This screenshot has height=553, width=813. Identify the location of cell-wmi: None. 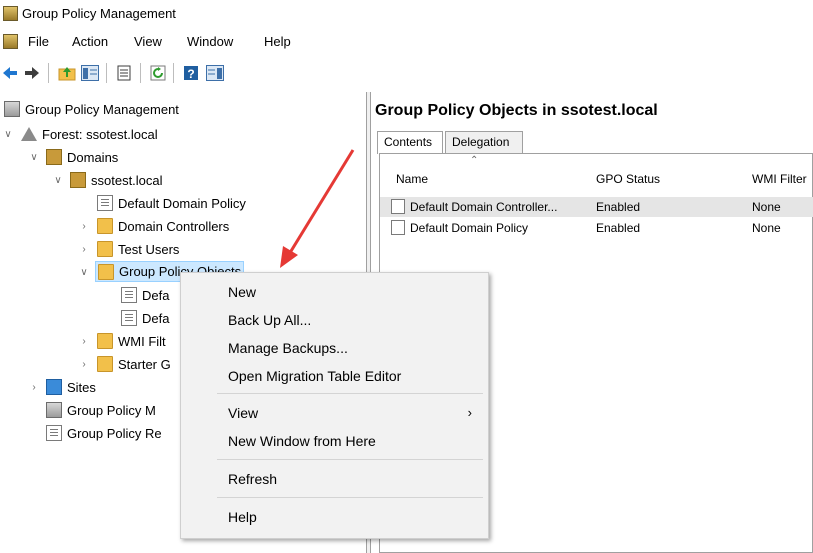
(766, 228).